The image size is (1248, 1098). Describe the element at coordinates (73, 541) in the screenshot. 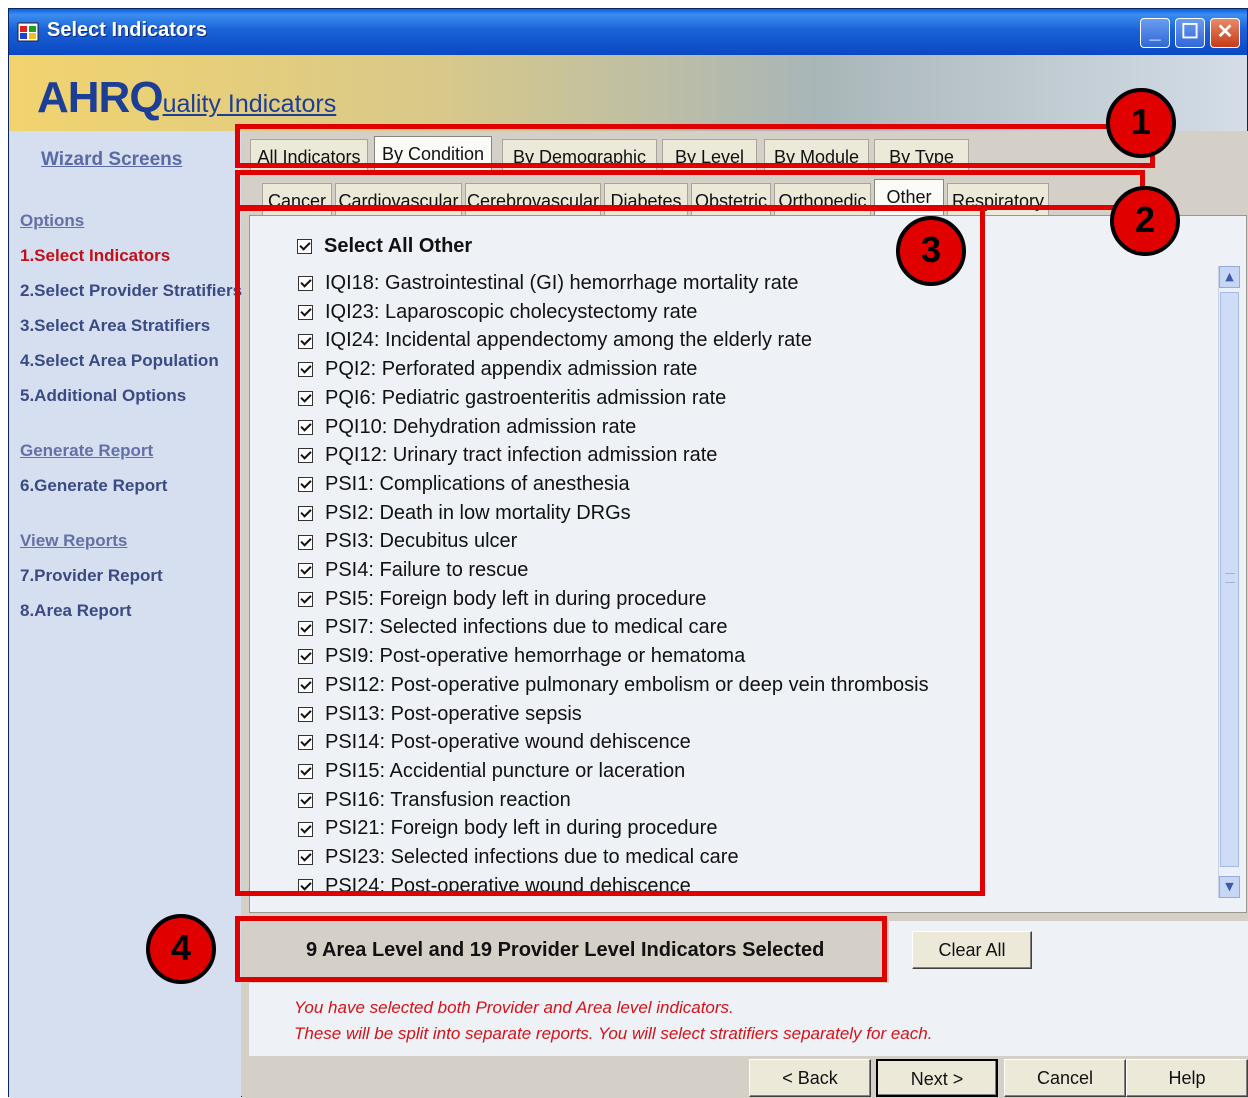

I see `sidebar-item: View Reports` at that location.